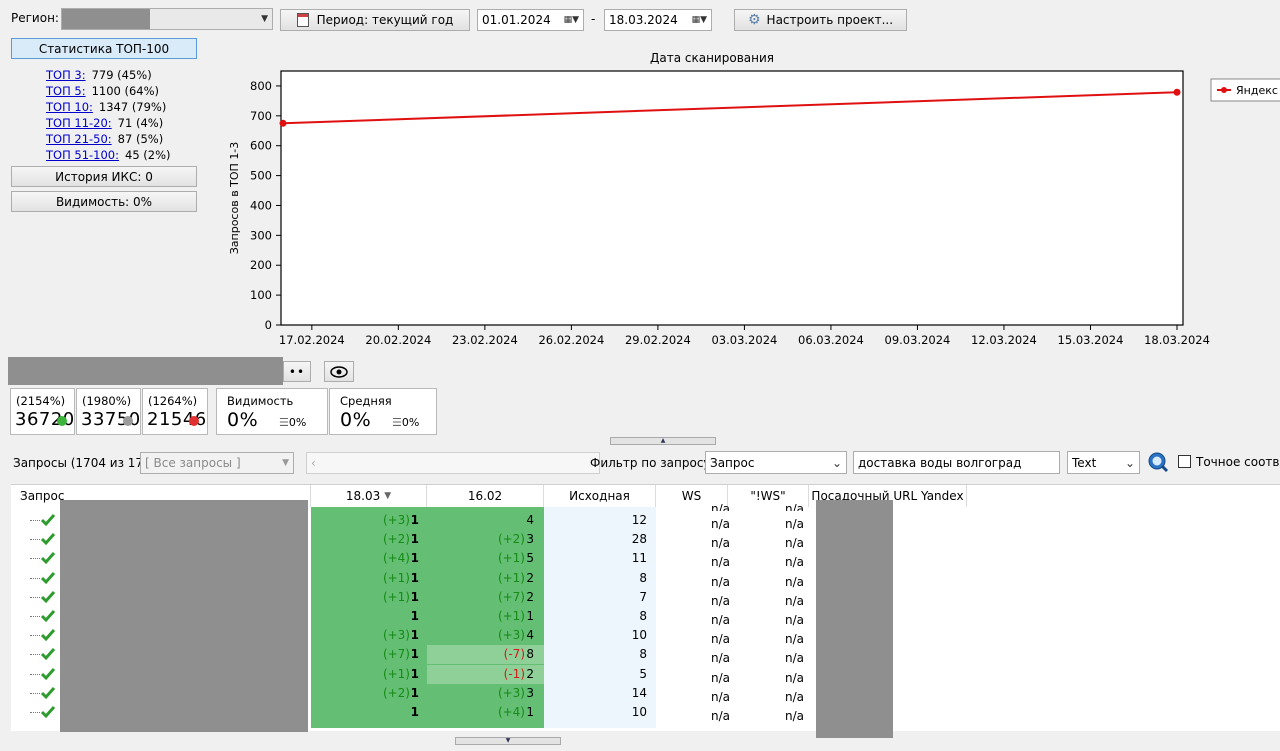 Image resolution: width=1280 pixels, height=751 pixels. What do you see at coordinates (530, 596) in the screenshot?
I see `d2-value: 2` at bounding box center [530, 596].